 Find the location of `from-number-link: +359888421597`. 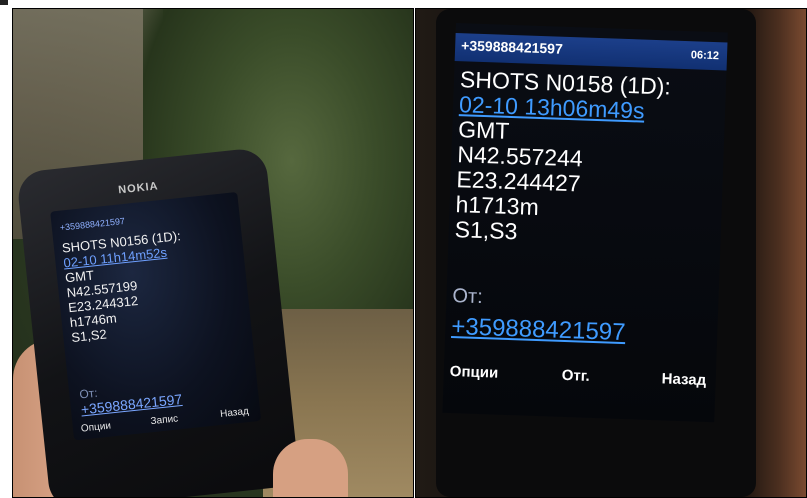

from-number-link: +359888421597 is located at coordinates (538, 330).